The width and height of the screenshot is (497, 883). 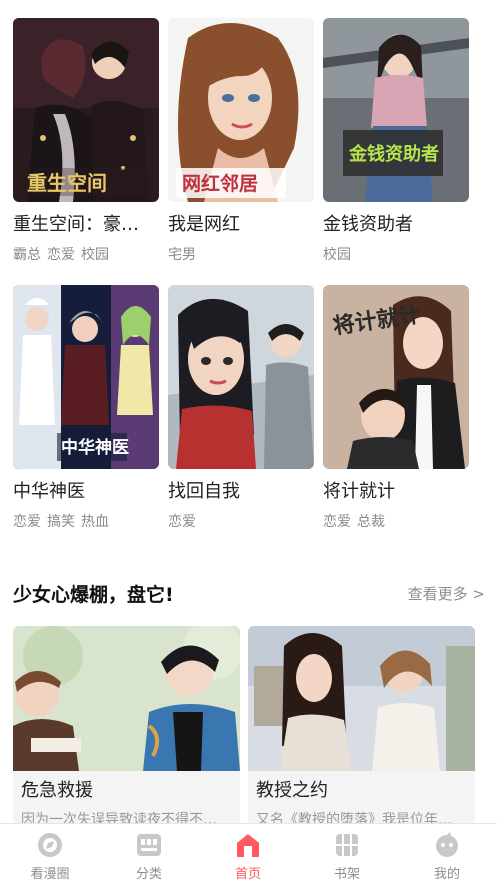 What do you see at coordinates (27, 255) in the screenshot?
I see `comic-tag: 霸总` at bounding box center [27, 255].